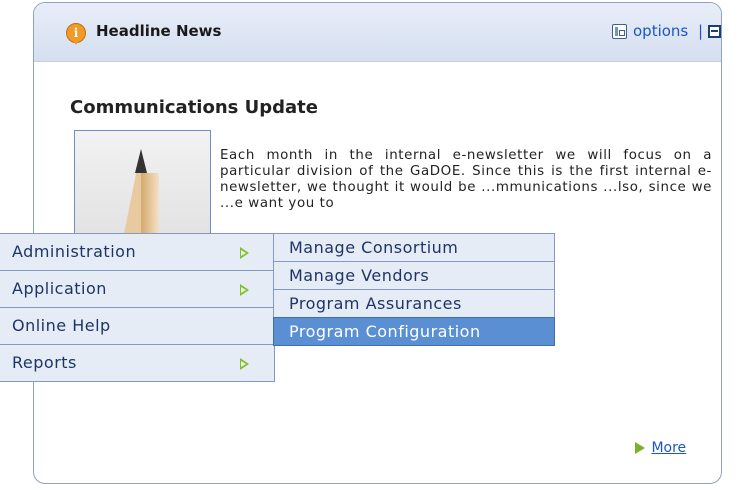  What do you see at coordinates (640, 448) in the screenshot?
I see `arrow-right-icon` at bounding box center [640, 448].